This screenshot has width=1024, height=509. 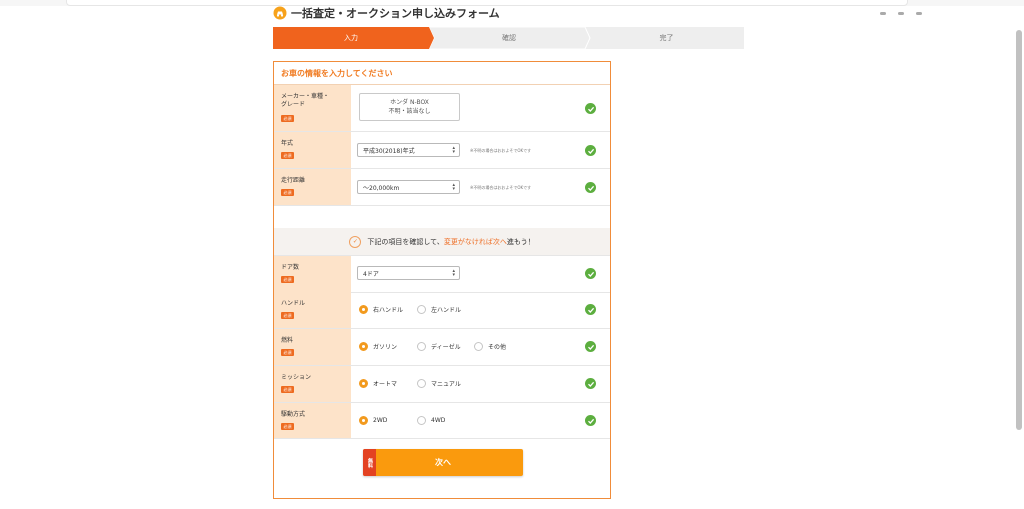 What do you see at coordinates (293, 303) in the screenshot?
I see `handle-label: ハンドル` at bounding box center [293, 303].